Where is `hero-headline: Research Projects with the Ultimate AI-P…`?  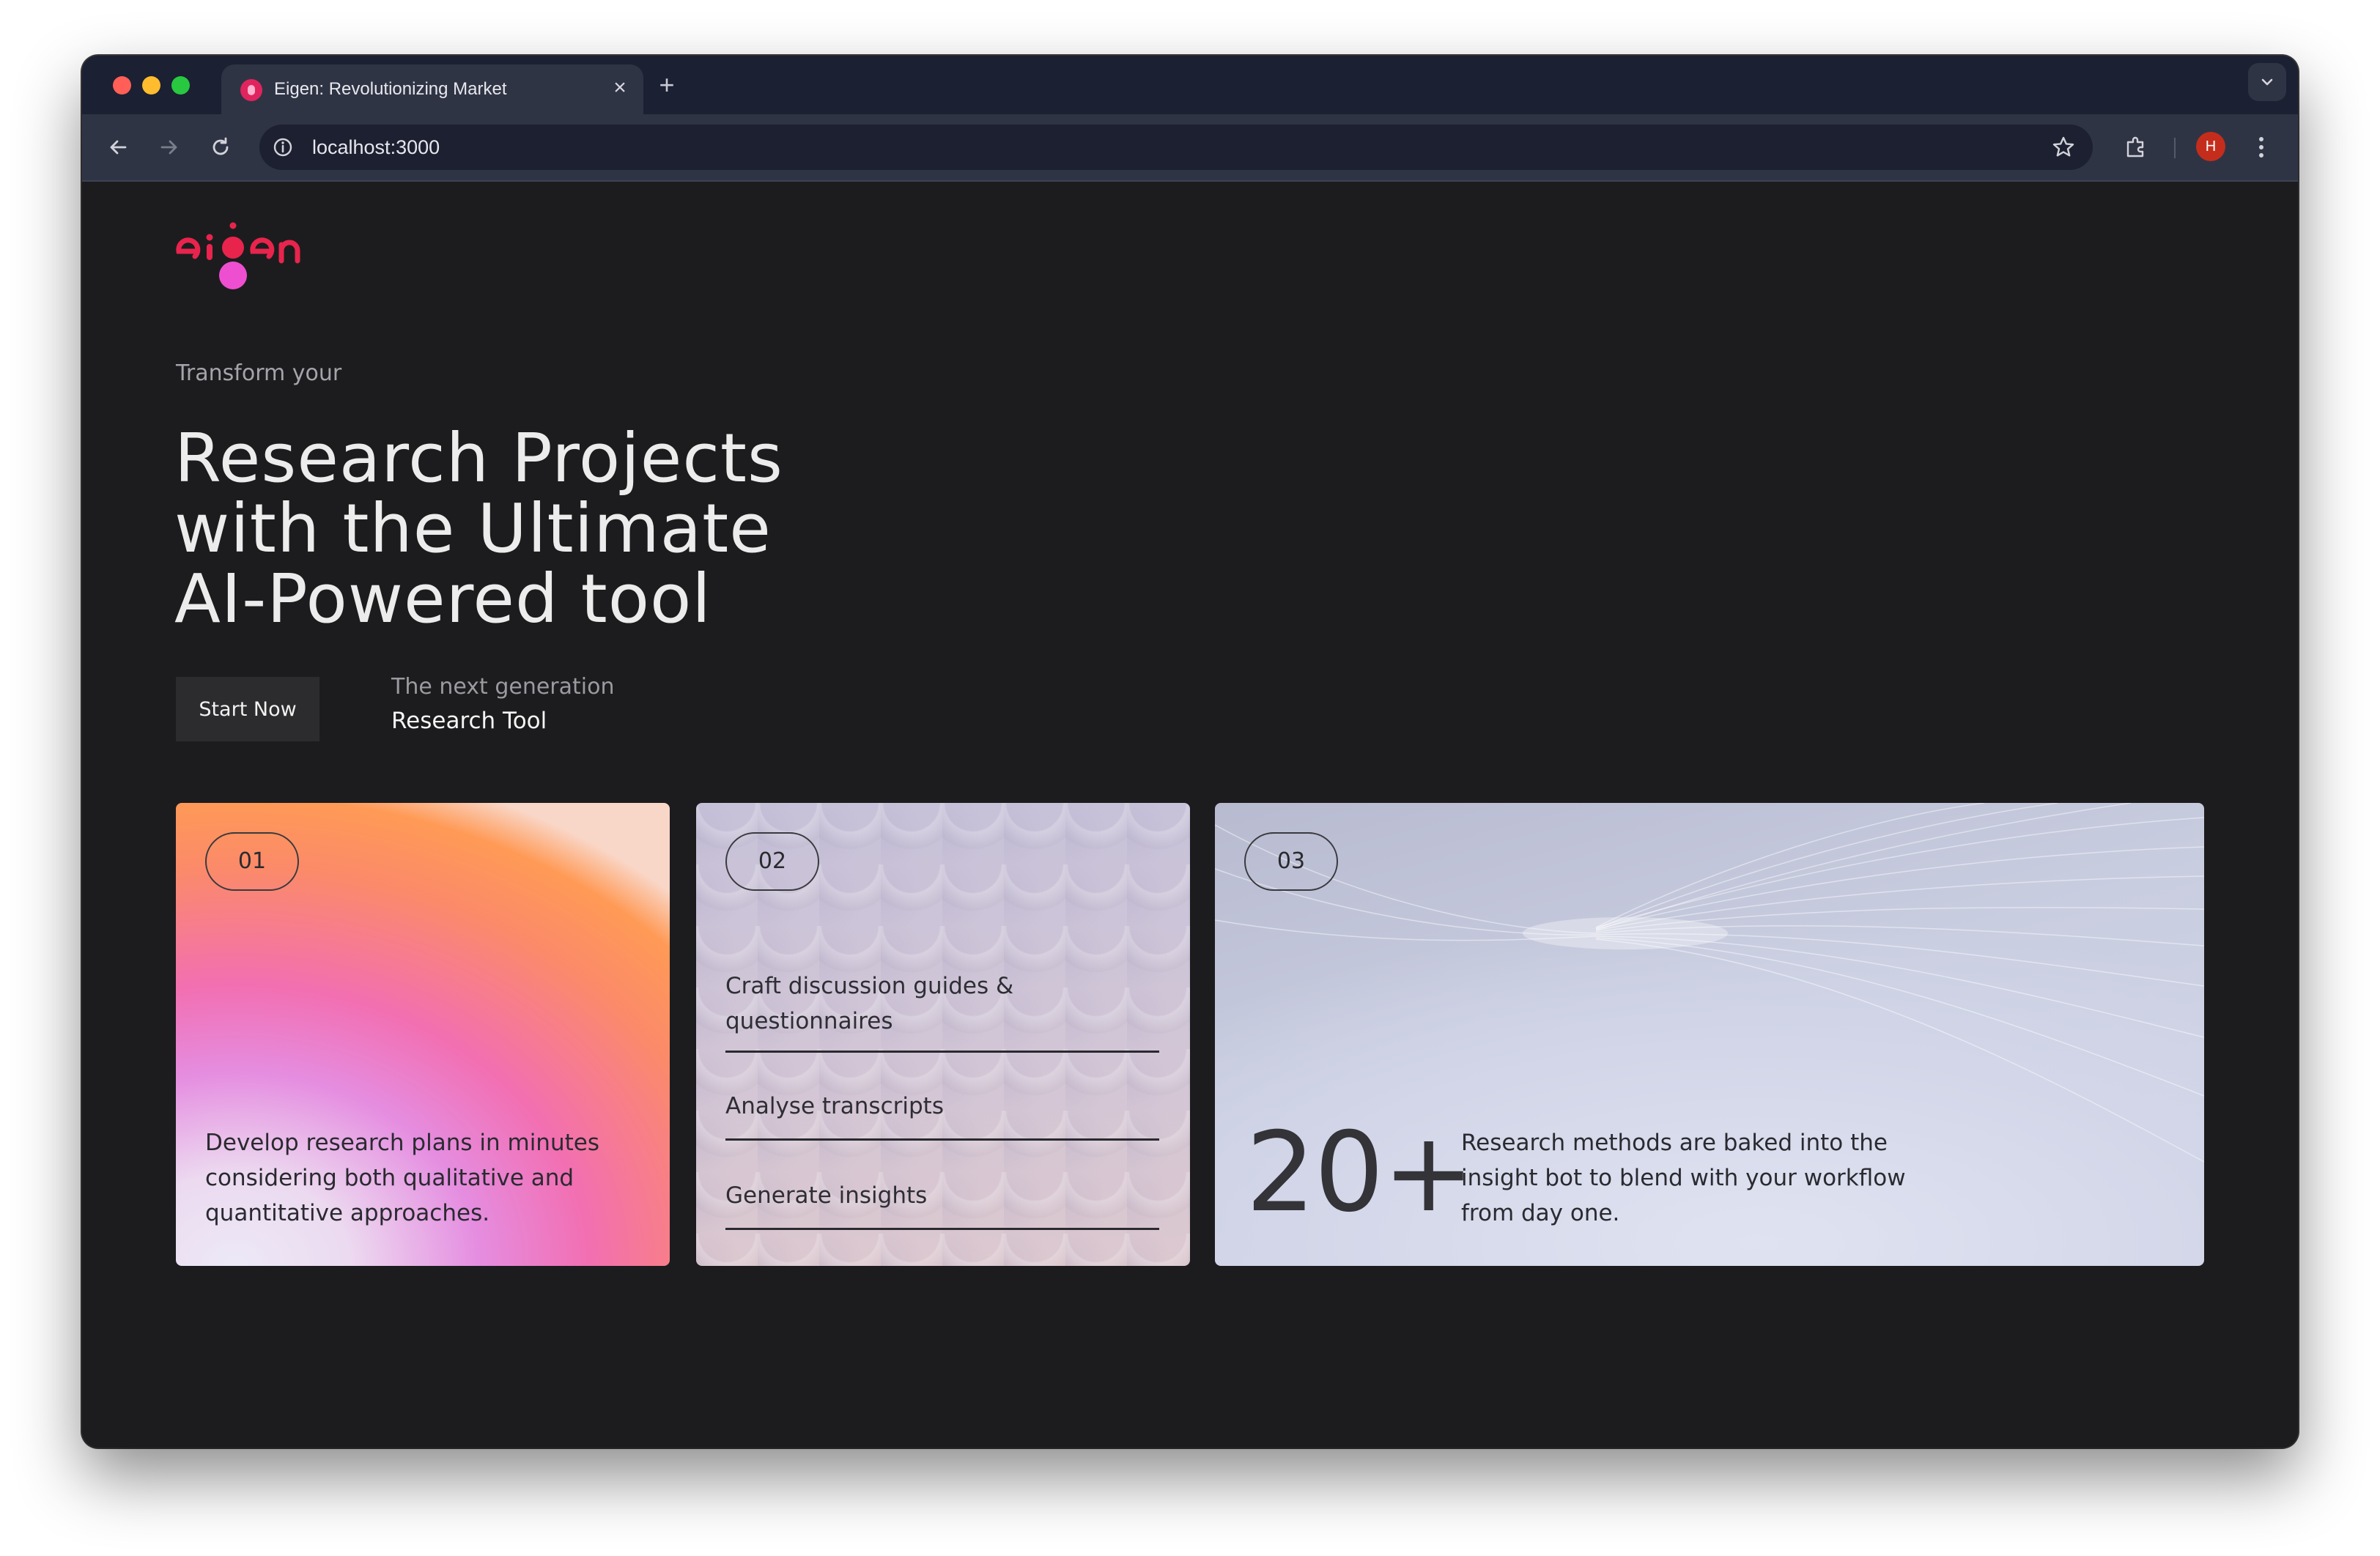
hero-headline: Research Projects with the Ultimate AI-P… is located at coordinates (540, 528).